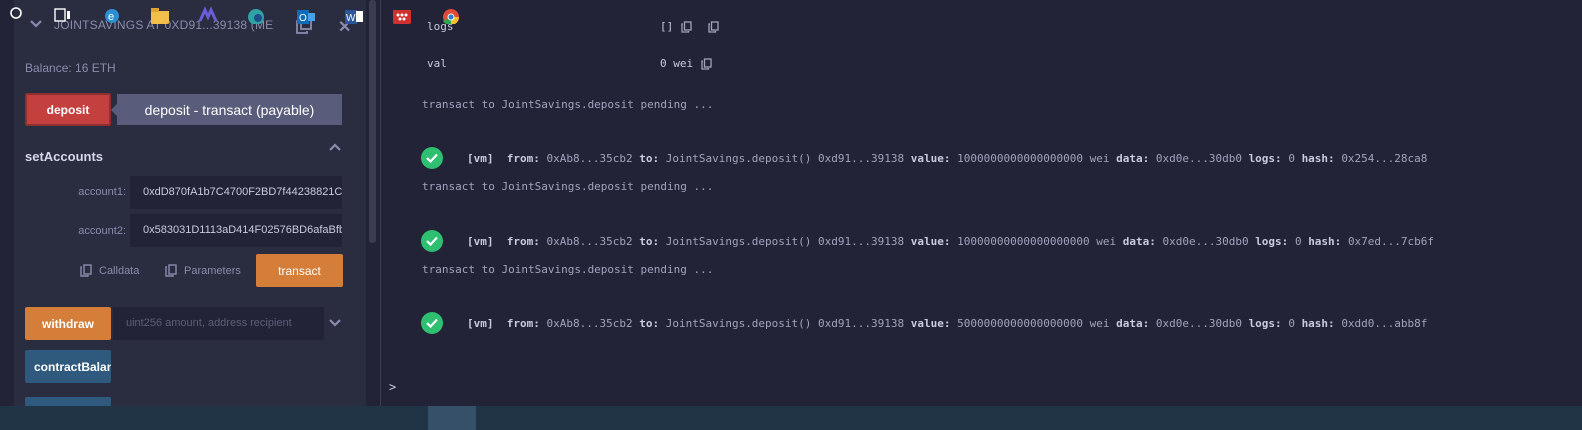 The height and width of the screenshot is (430, 1582). I want to click on calldata-copy-button: Calldata, so click(109, 270).